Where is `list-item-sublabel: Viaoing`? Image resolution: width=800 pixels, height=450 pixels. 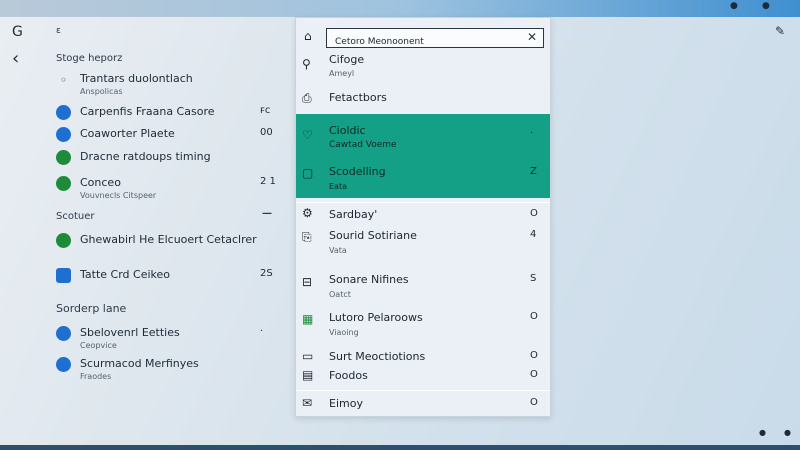
list-item-sublabel: Viaoing is located at coordinates (344, 332).